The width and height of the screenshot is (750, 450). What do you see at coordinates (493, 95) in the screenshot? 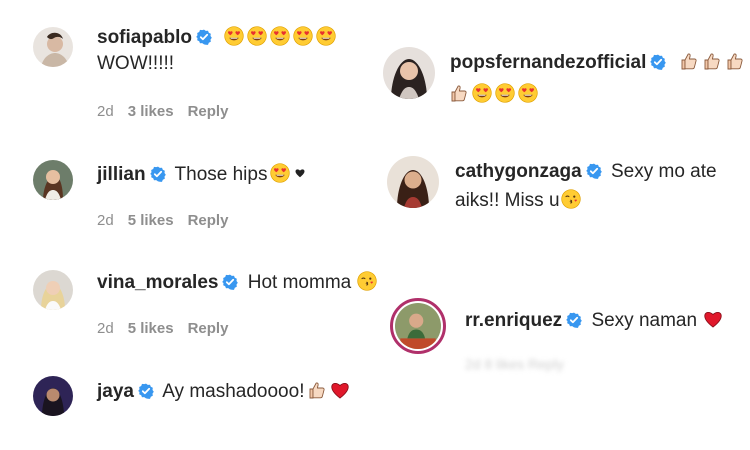
I see `emoji-line` at bounding box center [493, 95].